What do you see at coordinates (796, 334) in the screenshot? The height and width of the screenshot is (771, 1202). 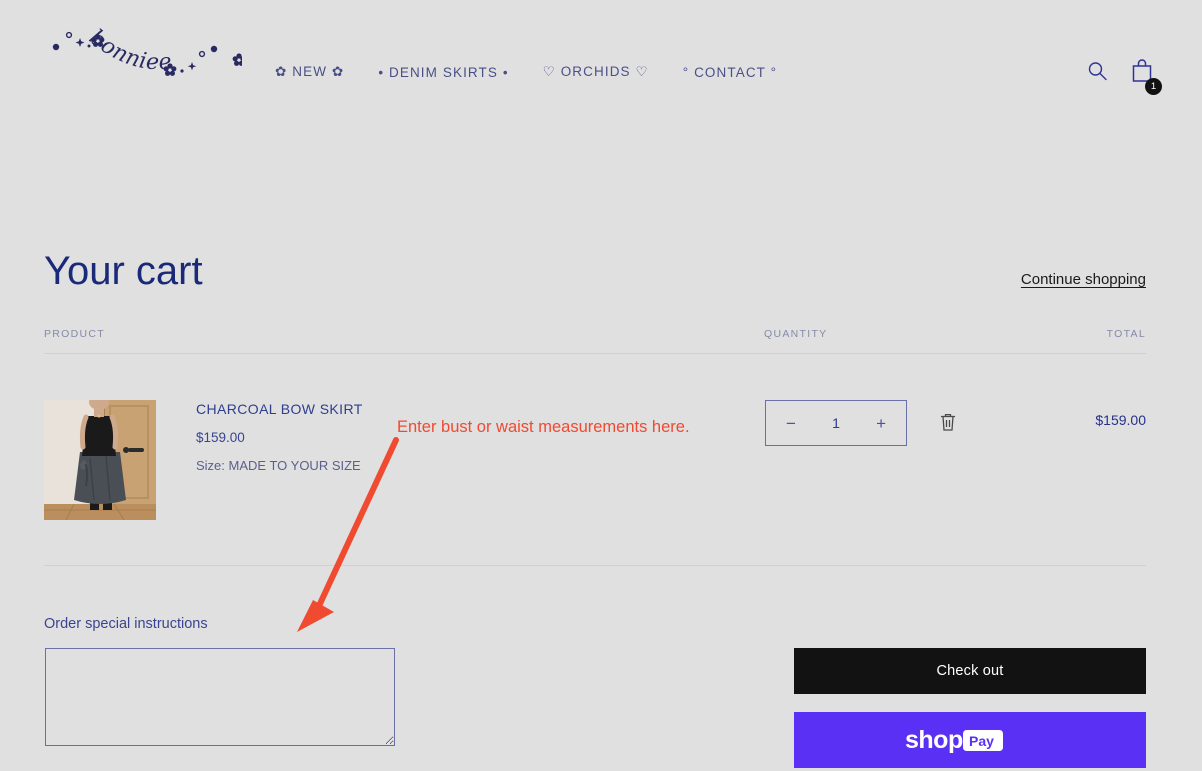 I see `column-header-quantity: QUANTITY` at bounding box center [796, 334].